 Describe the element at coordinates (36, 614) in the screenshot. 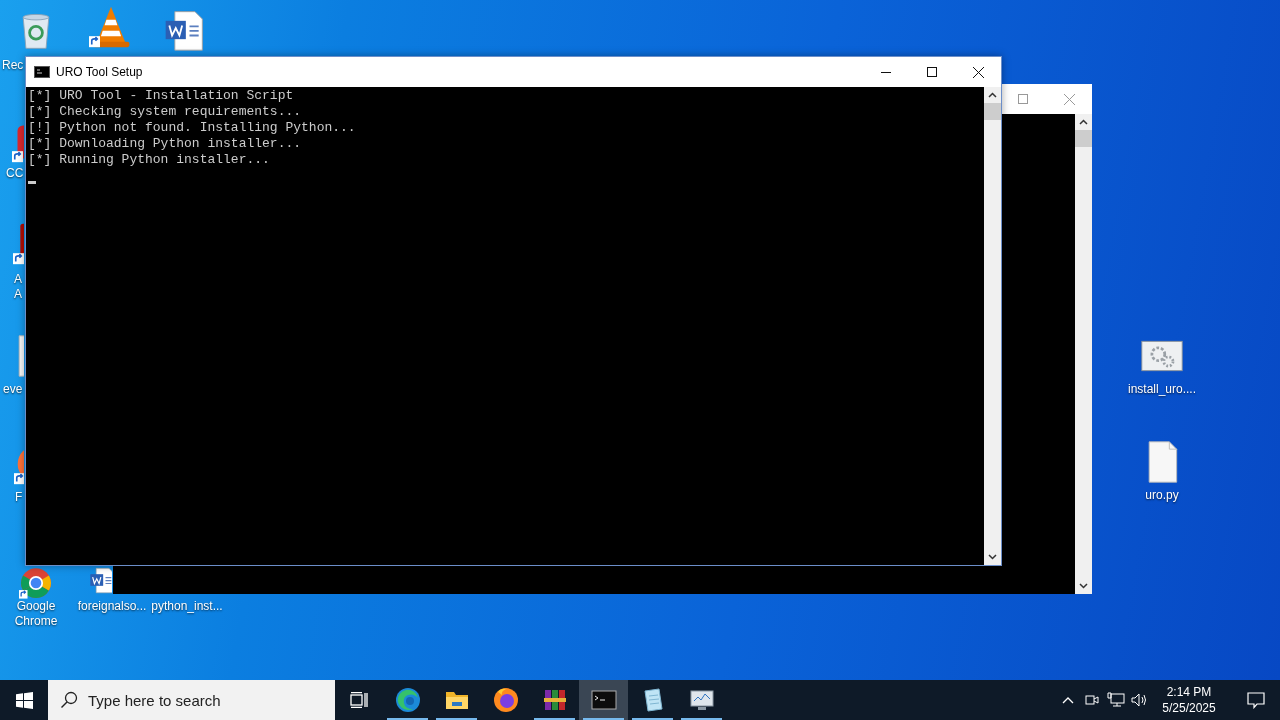

I see `desktop-icon-label: Google Chrome` at that location.